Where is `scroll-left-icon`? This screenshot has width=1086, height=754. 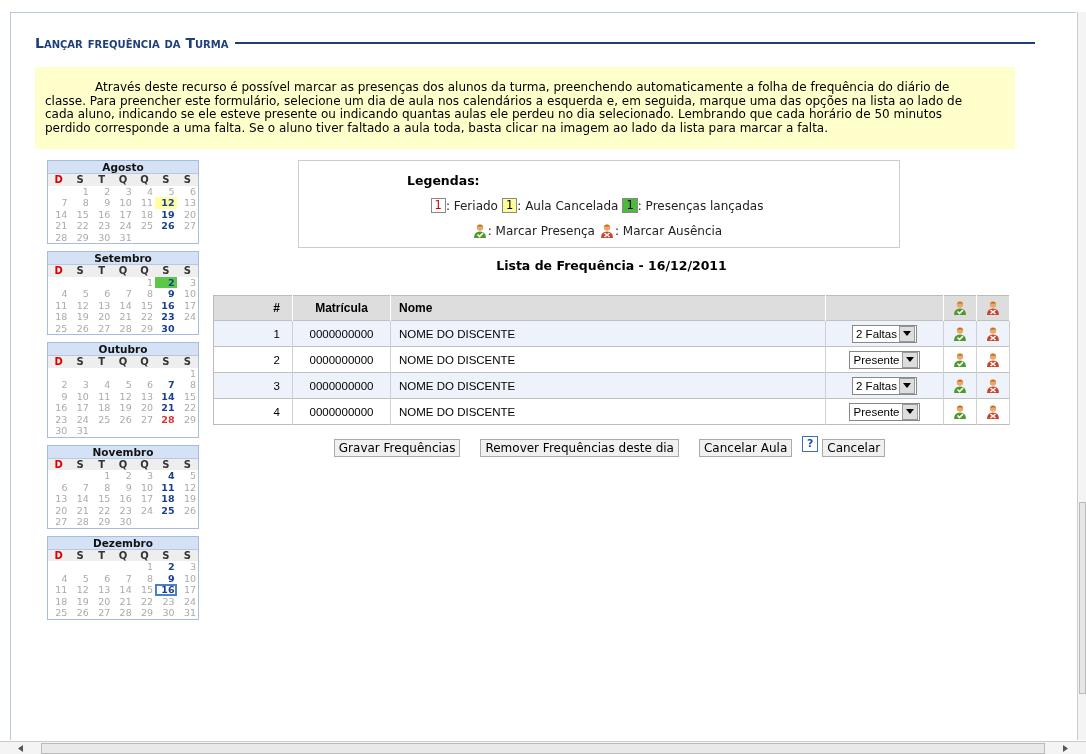 scroll-left-icon is located at coordinates (20, 748).